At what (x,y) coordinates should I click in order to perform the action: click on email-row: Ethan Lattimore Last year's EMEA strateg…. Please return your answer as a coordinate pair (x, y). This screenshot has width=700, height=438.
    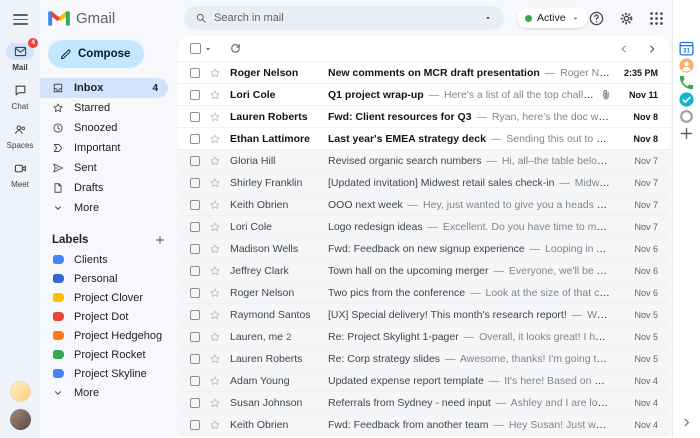
    Looking at the image, I should click on (424, 139).